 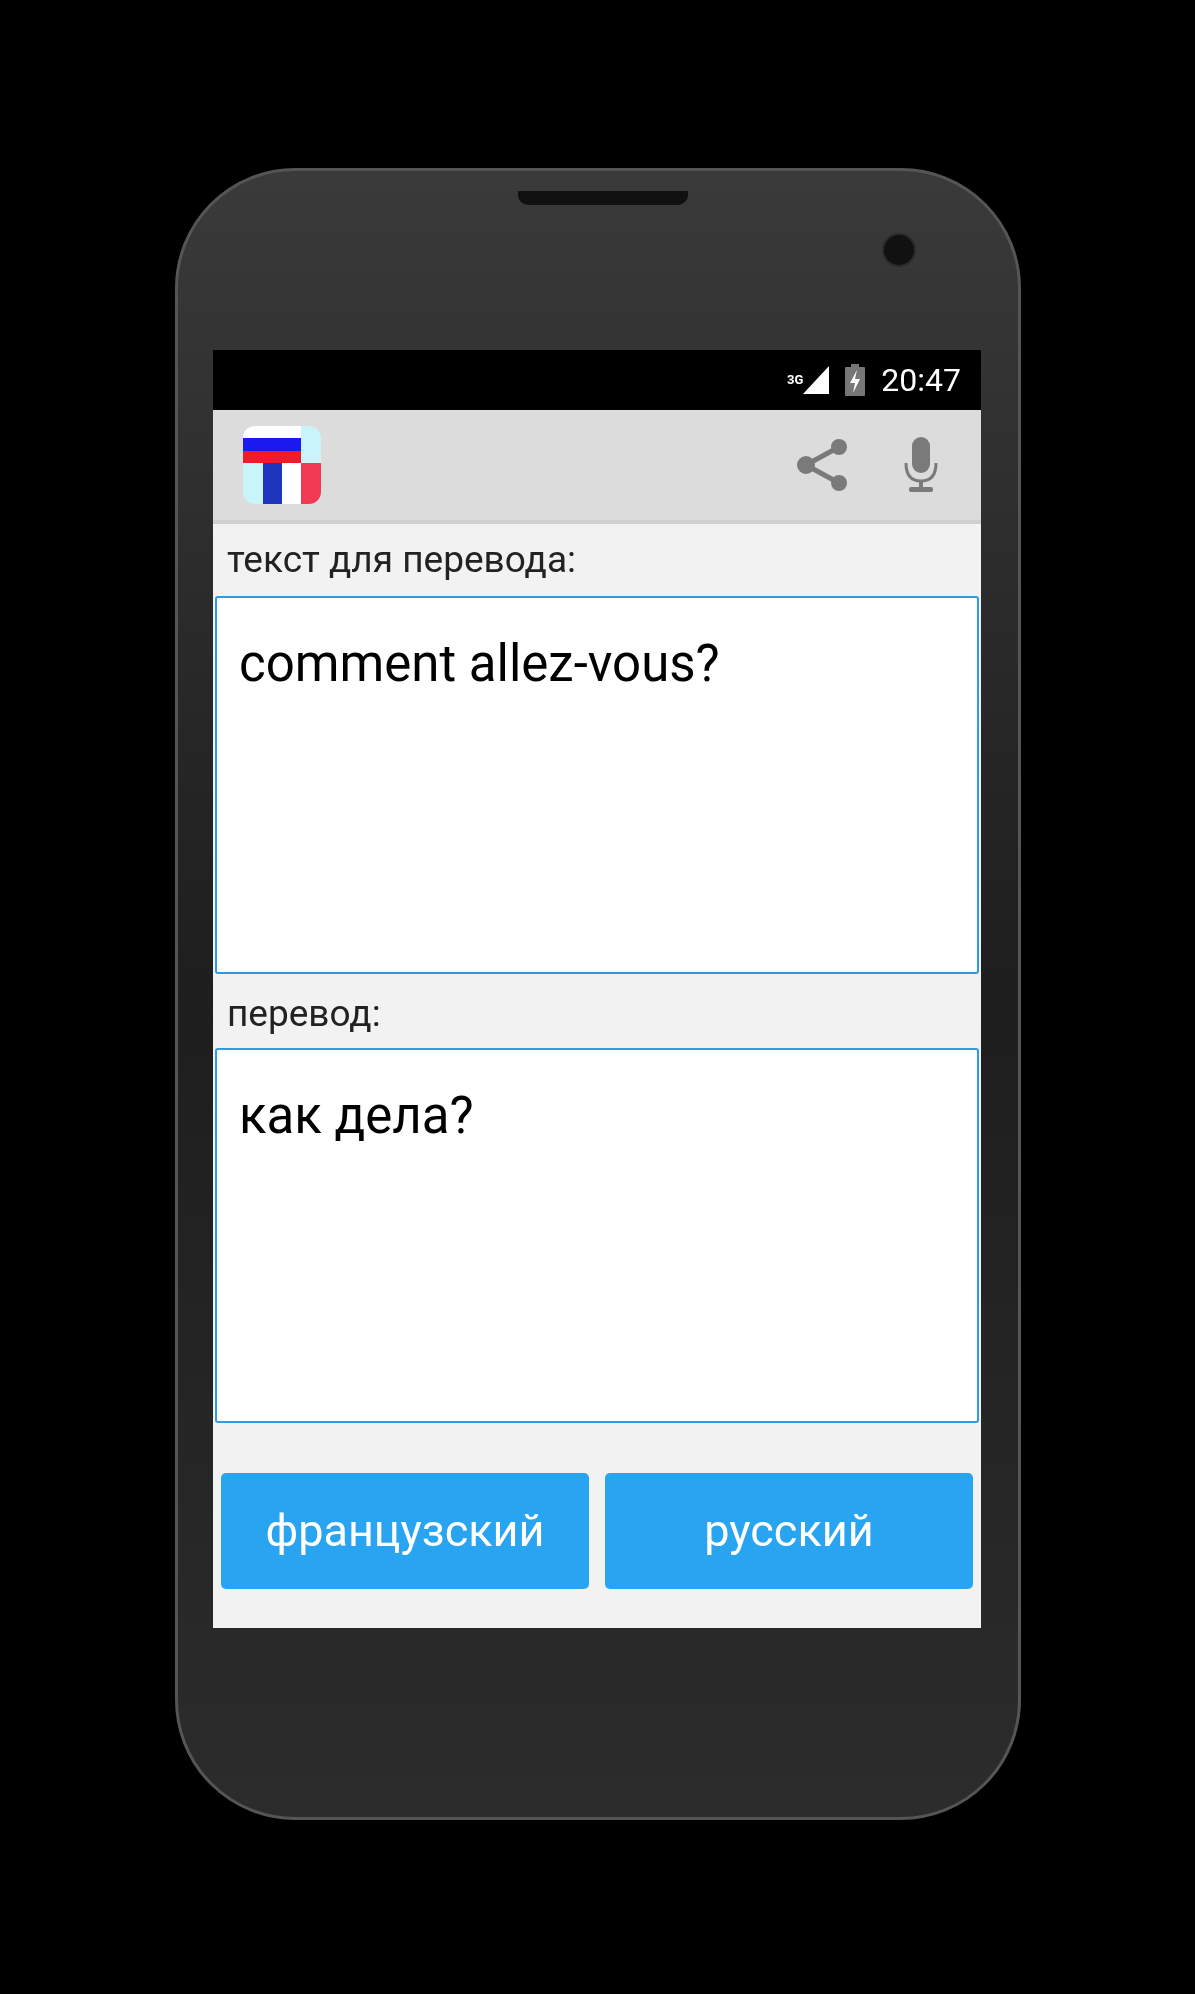 I want to click on battery-icon, so click(x=855, y=380).